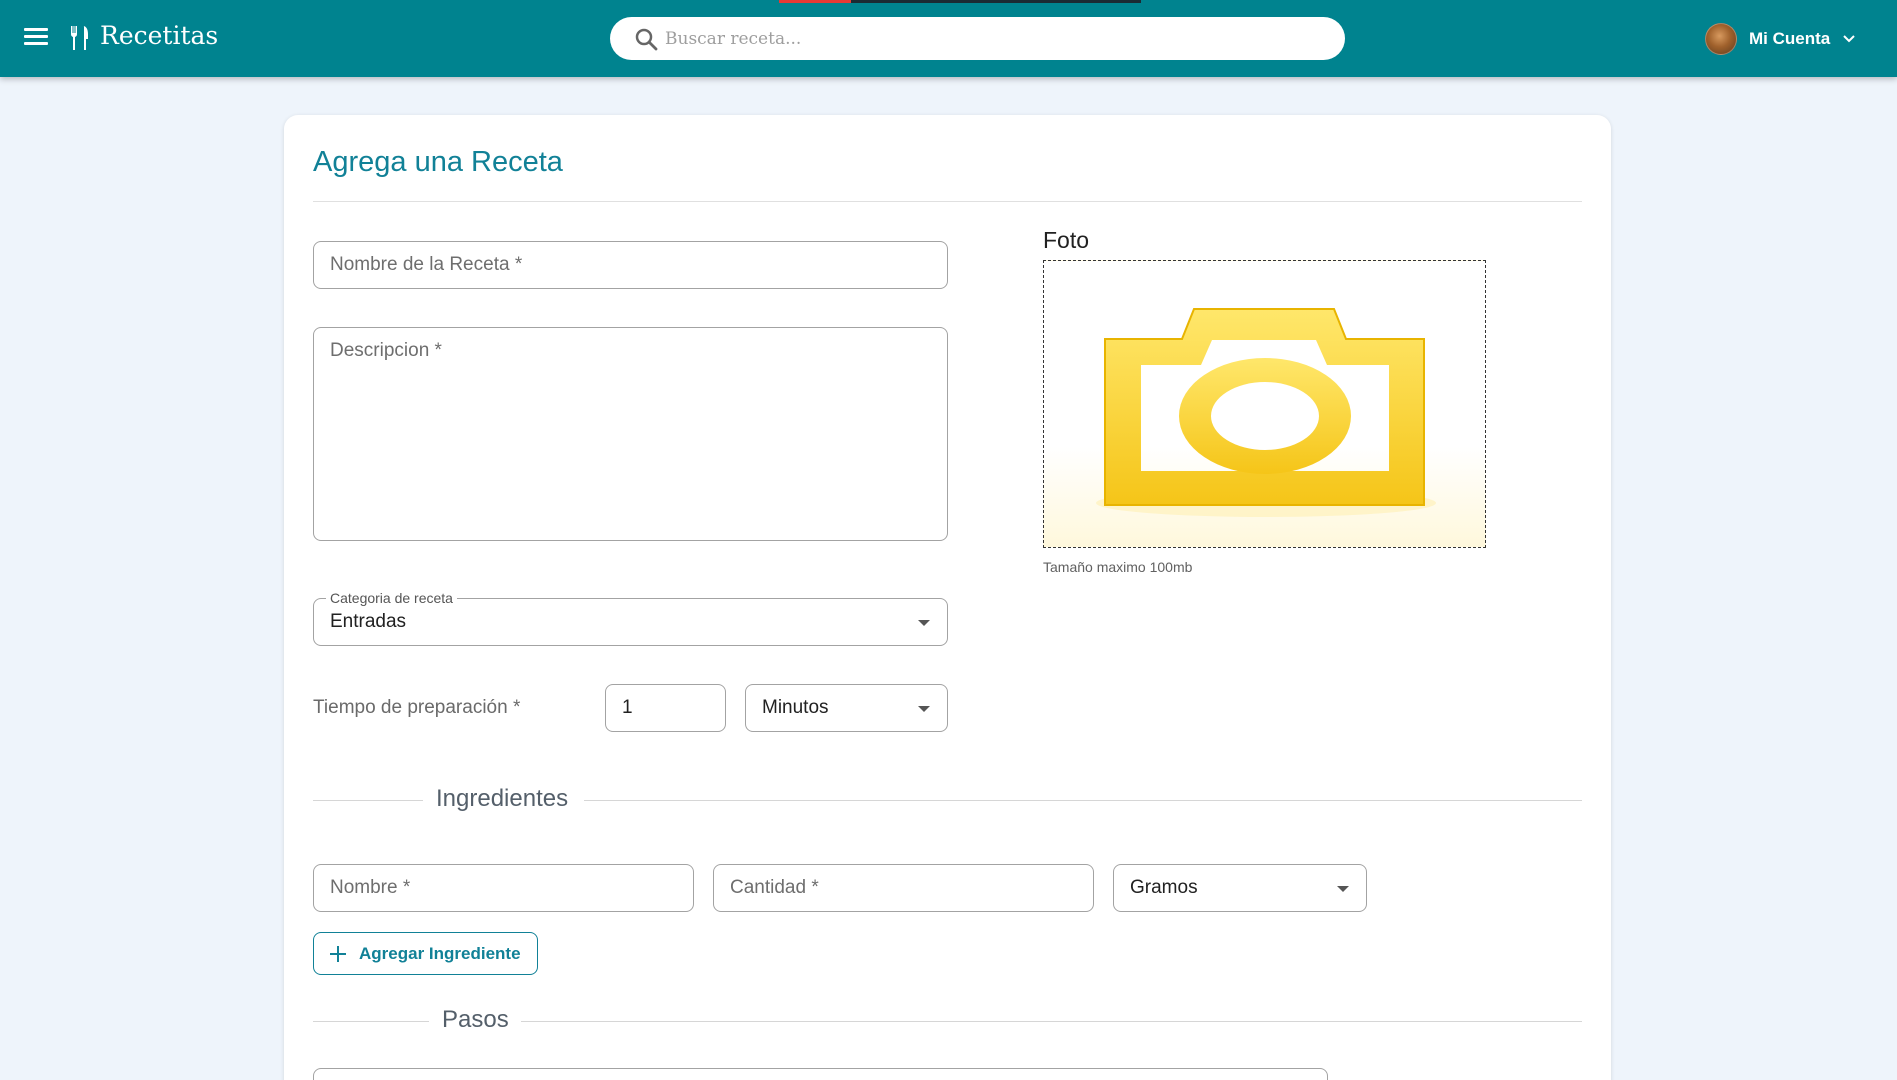  Describe the element at coordinates (368, 621) in the screenshot. I see `category-value: Entradas` at that location.